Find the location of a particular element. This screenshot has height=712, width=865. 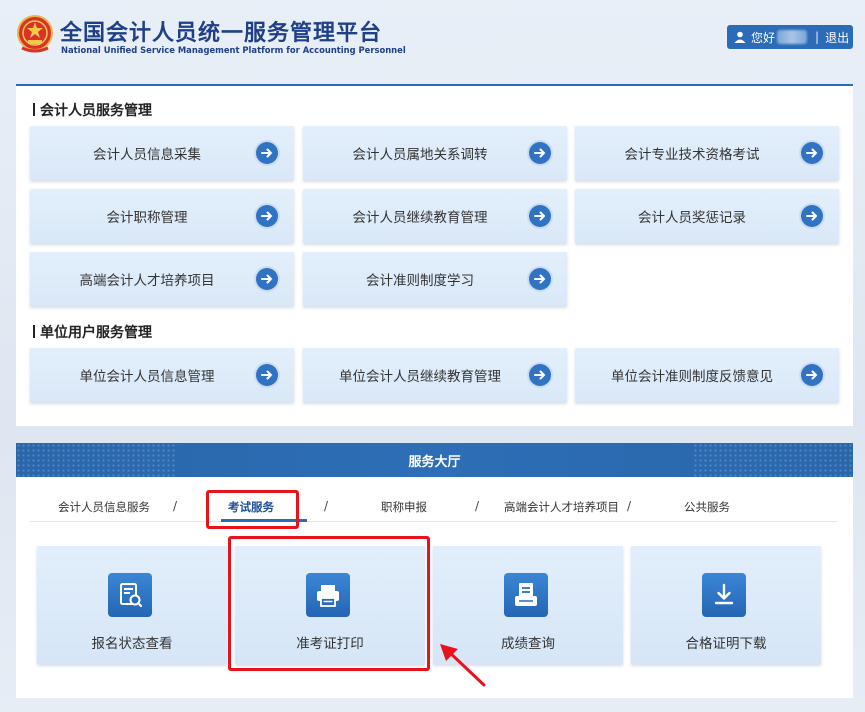

service-certificate-download: 合格证明下载 is located at coordinates (726, 605).